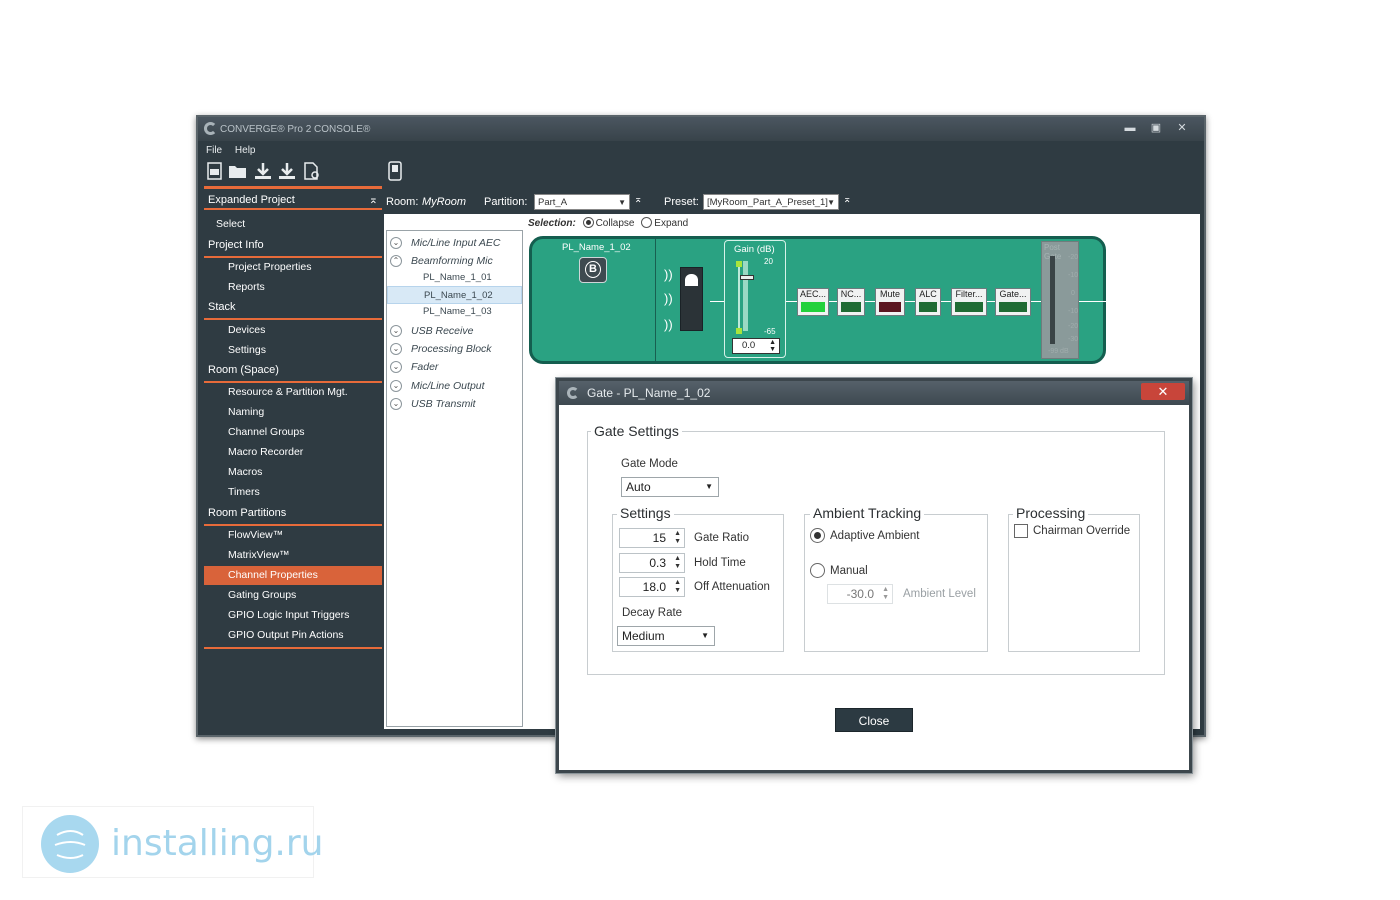  I want to click on app-logo-icon, so click(210, 128).